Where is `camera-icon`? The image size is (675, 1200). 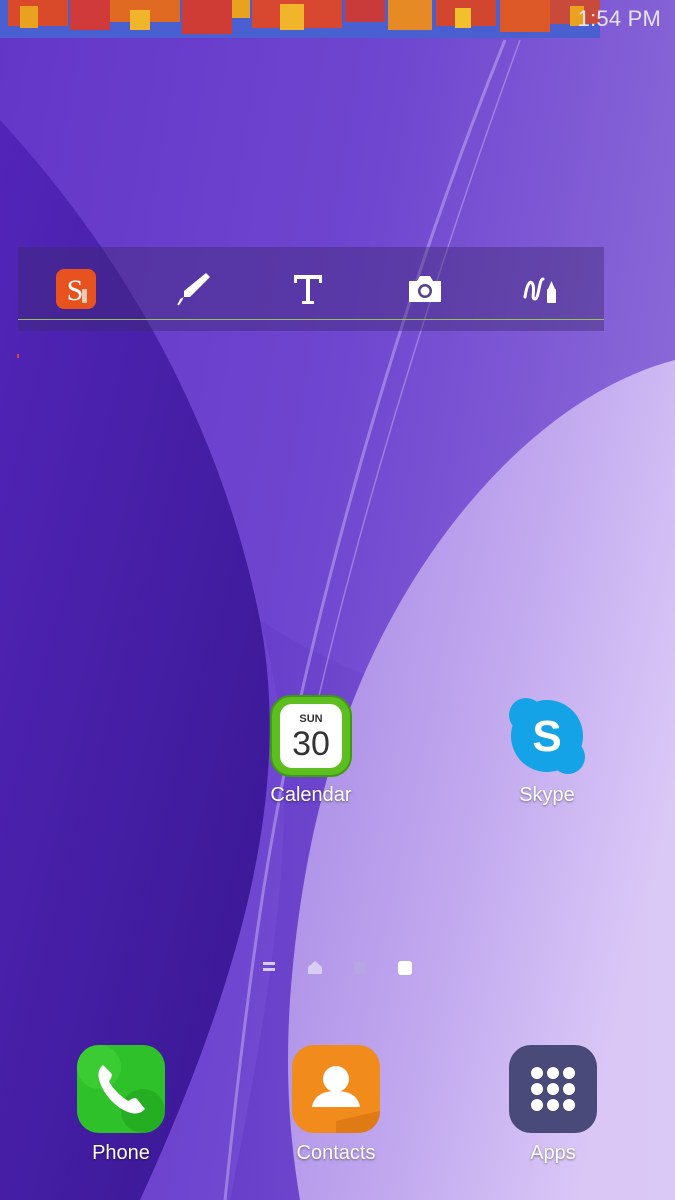
camera-icon is located at coordinates (425, 289).